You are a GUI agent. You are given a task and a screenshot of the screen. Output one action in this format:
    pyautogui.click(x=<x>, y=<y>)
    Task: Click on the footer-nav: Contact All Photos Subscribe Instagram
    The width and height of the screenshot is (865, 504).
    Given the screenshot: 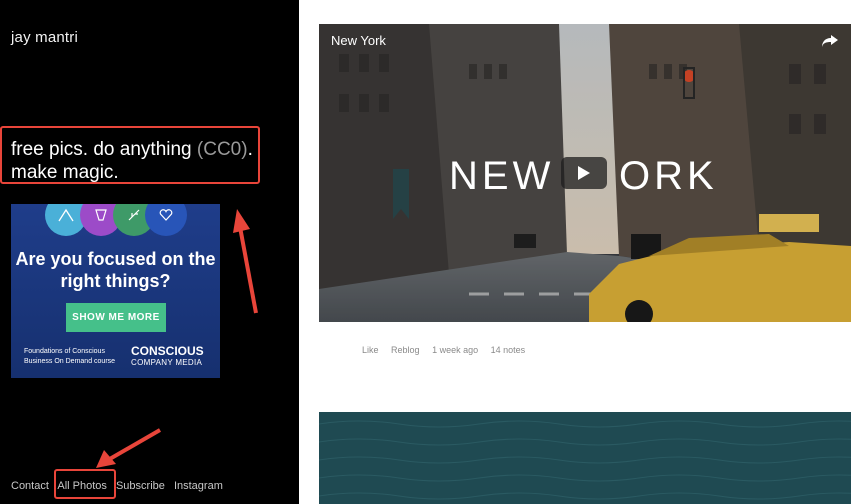 What is the action you would take?
    pyautogui.click(x=120, y=486)
    